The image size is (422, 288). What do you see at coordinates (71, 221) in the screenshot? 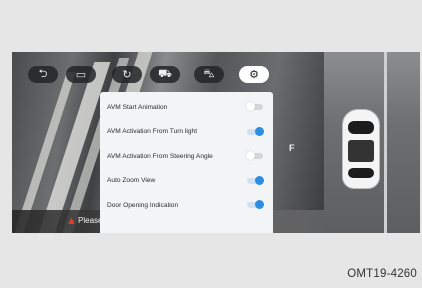
I see `warning-icon: ▲` at bounding box center [71, 221].